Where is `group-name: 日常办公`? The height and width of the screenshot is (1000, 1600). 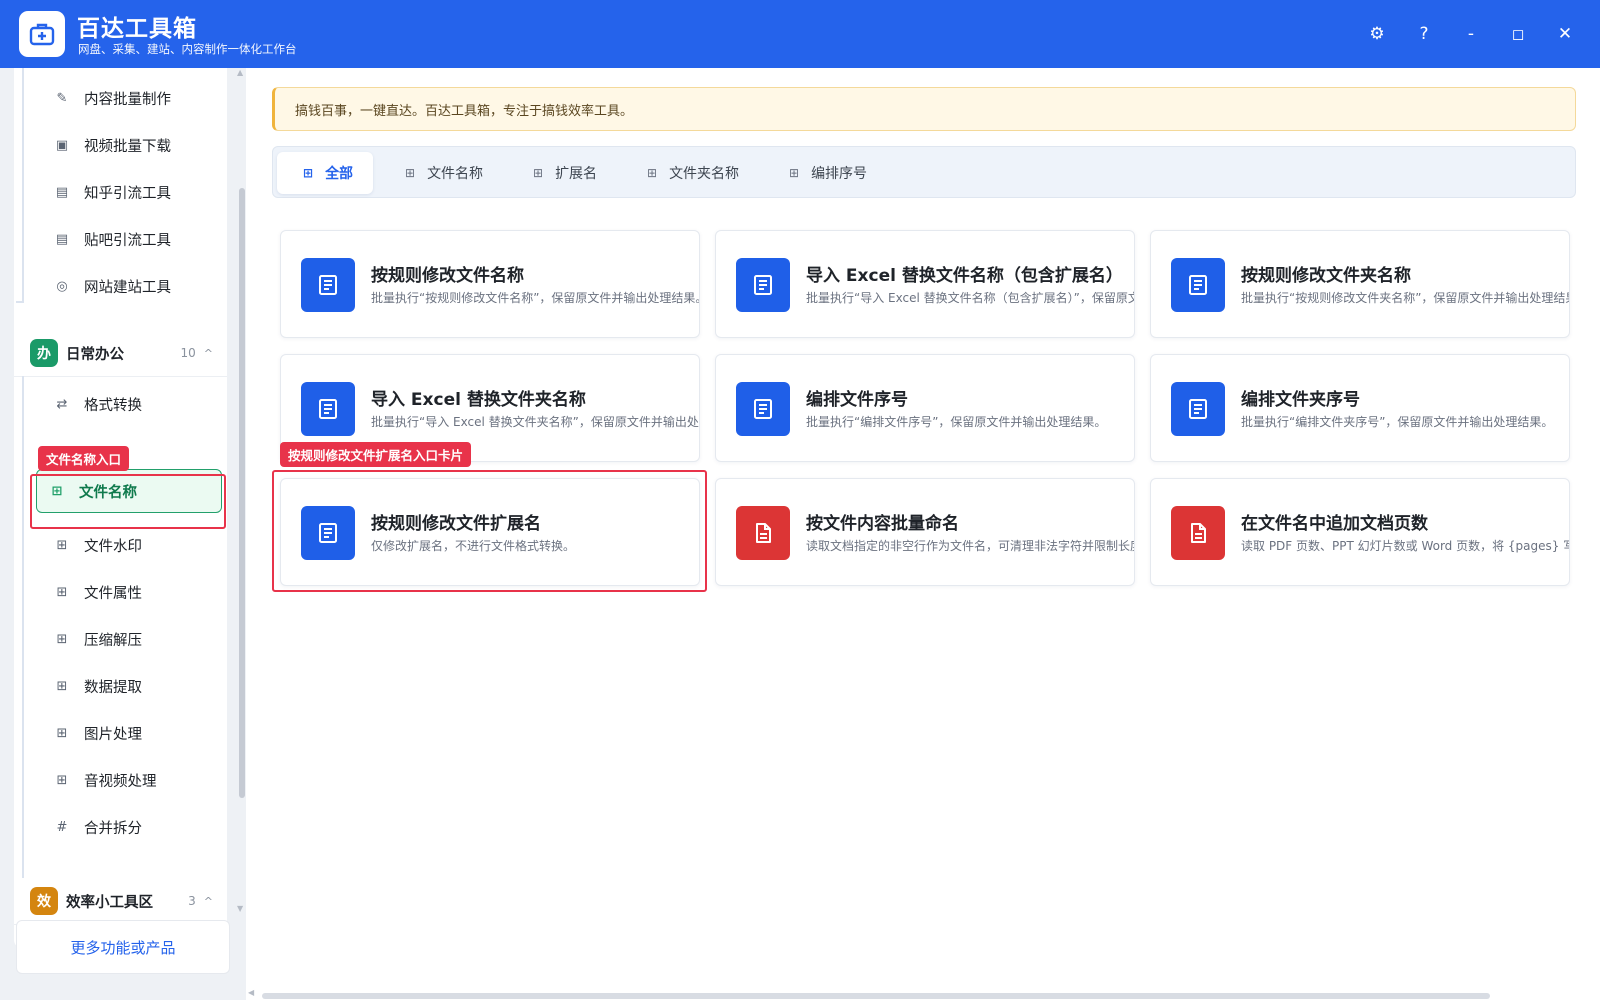 group-name: 日常办公 is located at coordinates (95, 354).